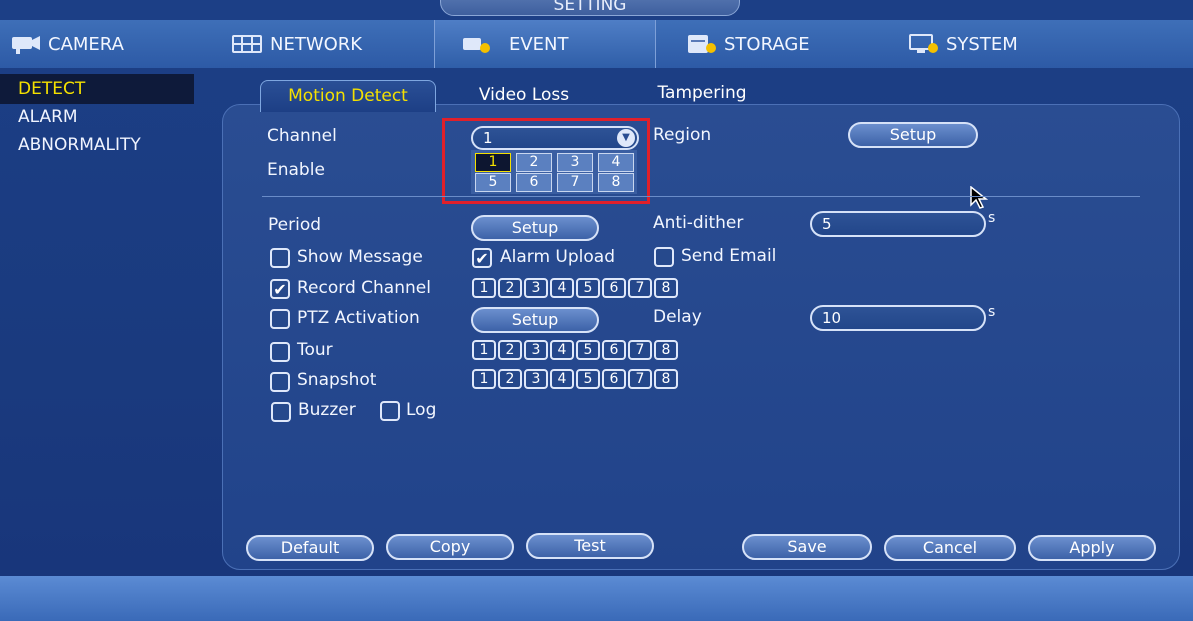 The width and height of the screenshot is (1193, 621). Describe the element at coordinates (898, 318) in the screenshot. I see `delay-input: 10` at that location.